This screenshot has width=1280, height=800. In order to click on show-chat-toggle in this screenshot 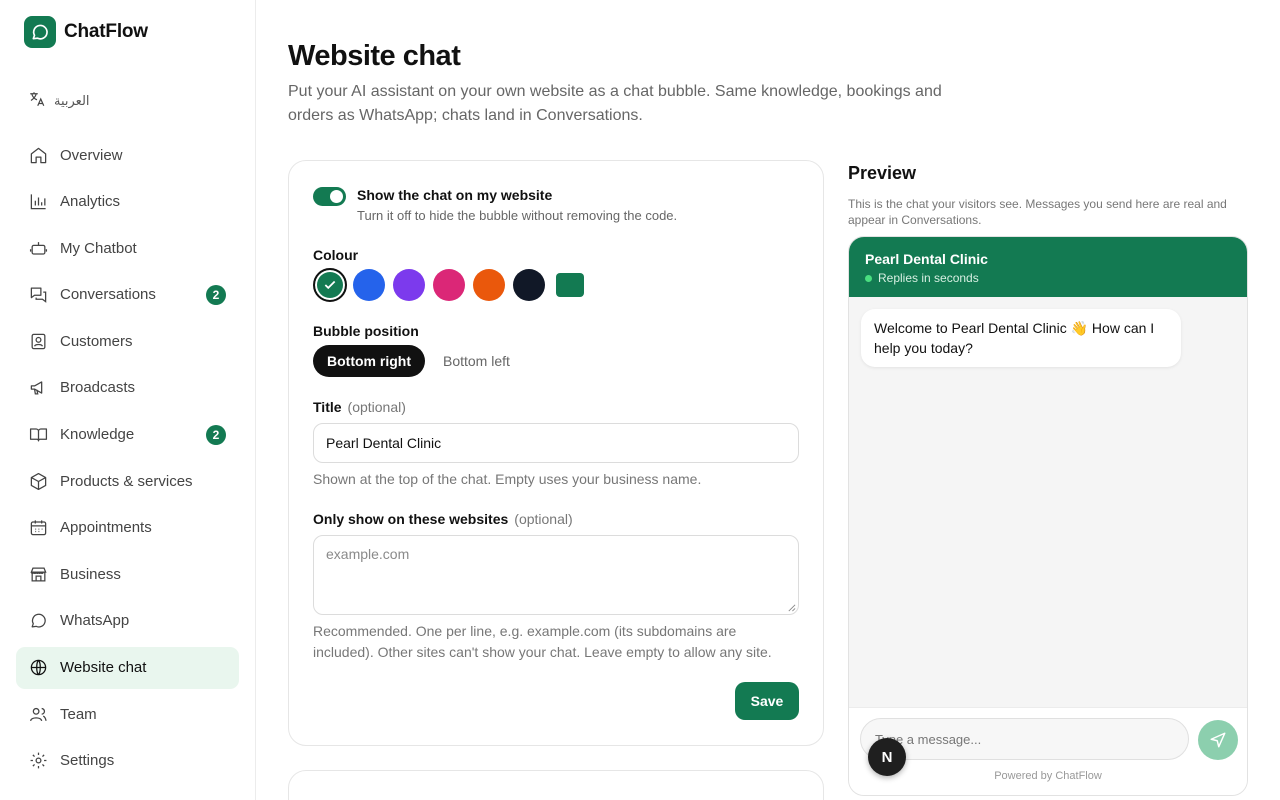, I will do `click(329, 196)`.